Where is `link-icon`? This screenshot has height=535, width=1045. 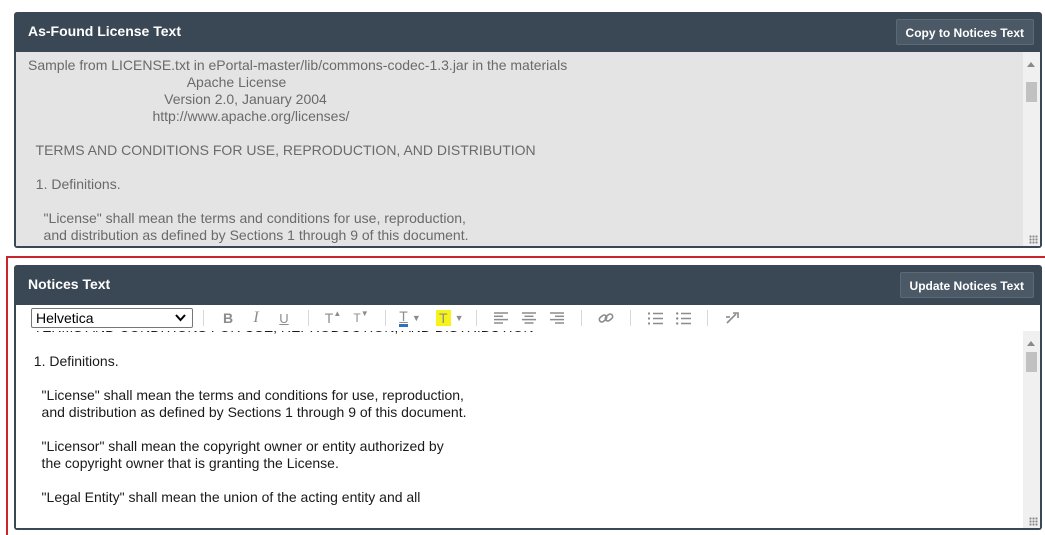 link-icon is located at coordinates (606, 318).